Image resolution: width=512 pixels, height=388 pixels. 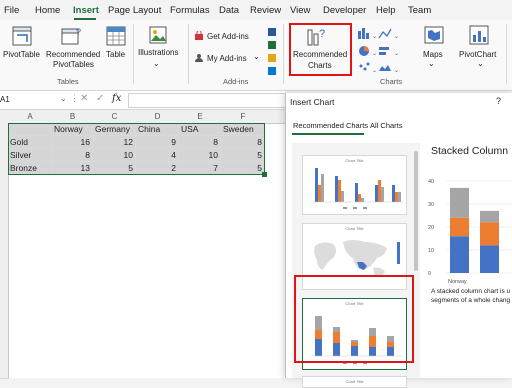 What do you see at coordinates (4, 277) in the screenshot?
I see `row-header` at bounding box center [4, 277].